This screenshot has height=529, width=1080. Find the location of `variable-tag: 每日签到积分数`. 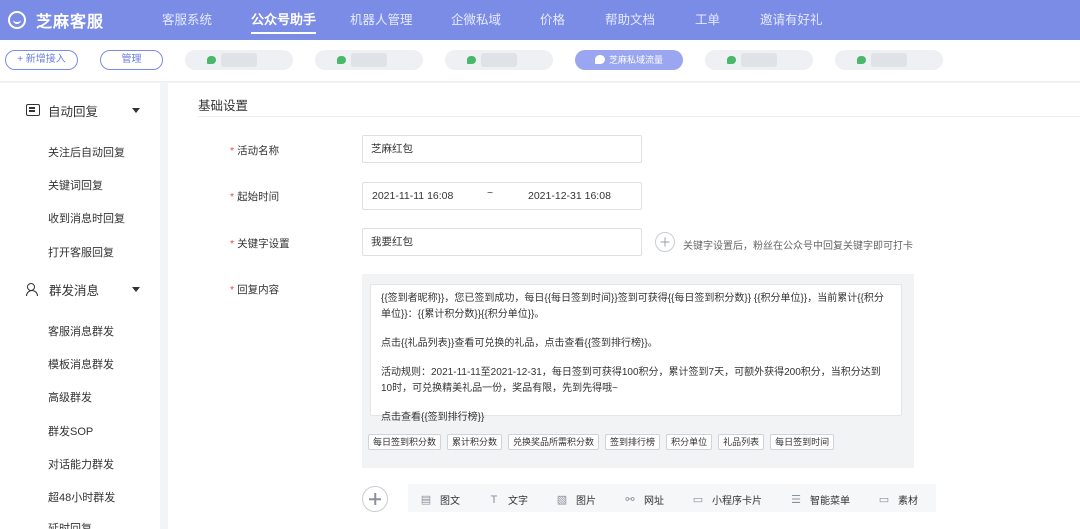

variable-tag: 每日签到积分数 is located at coordinates (405, 442).